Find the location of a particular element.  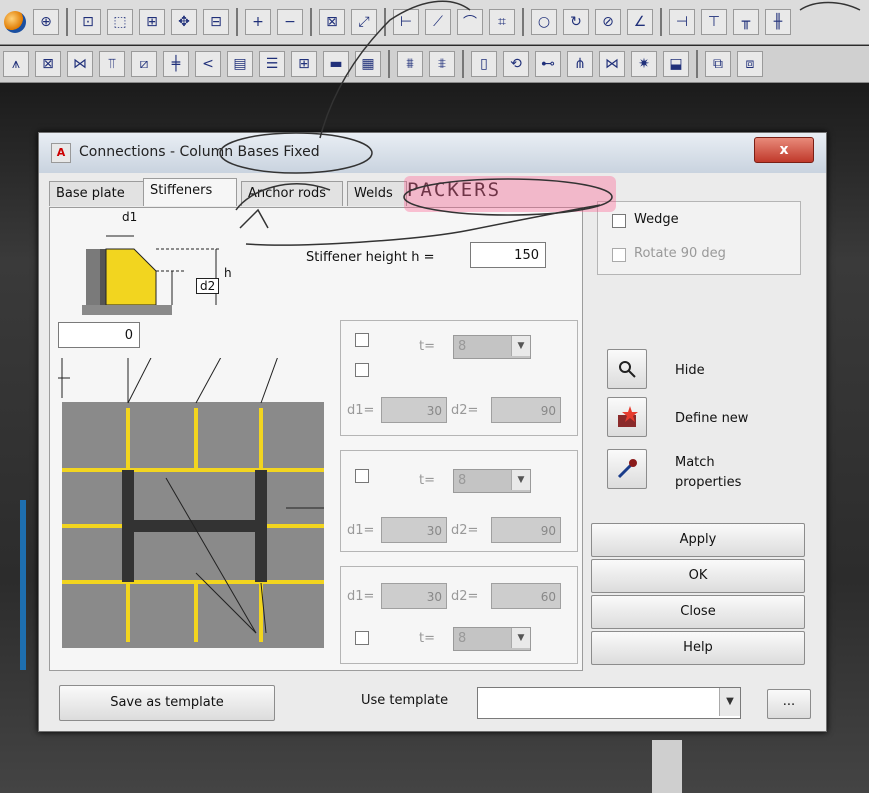

group-bottom-d1-input: 30 is located at coordinates (414, 596).